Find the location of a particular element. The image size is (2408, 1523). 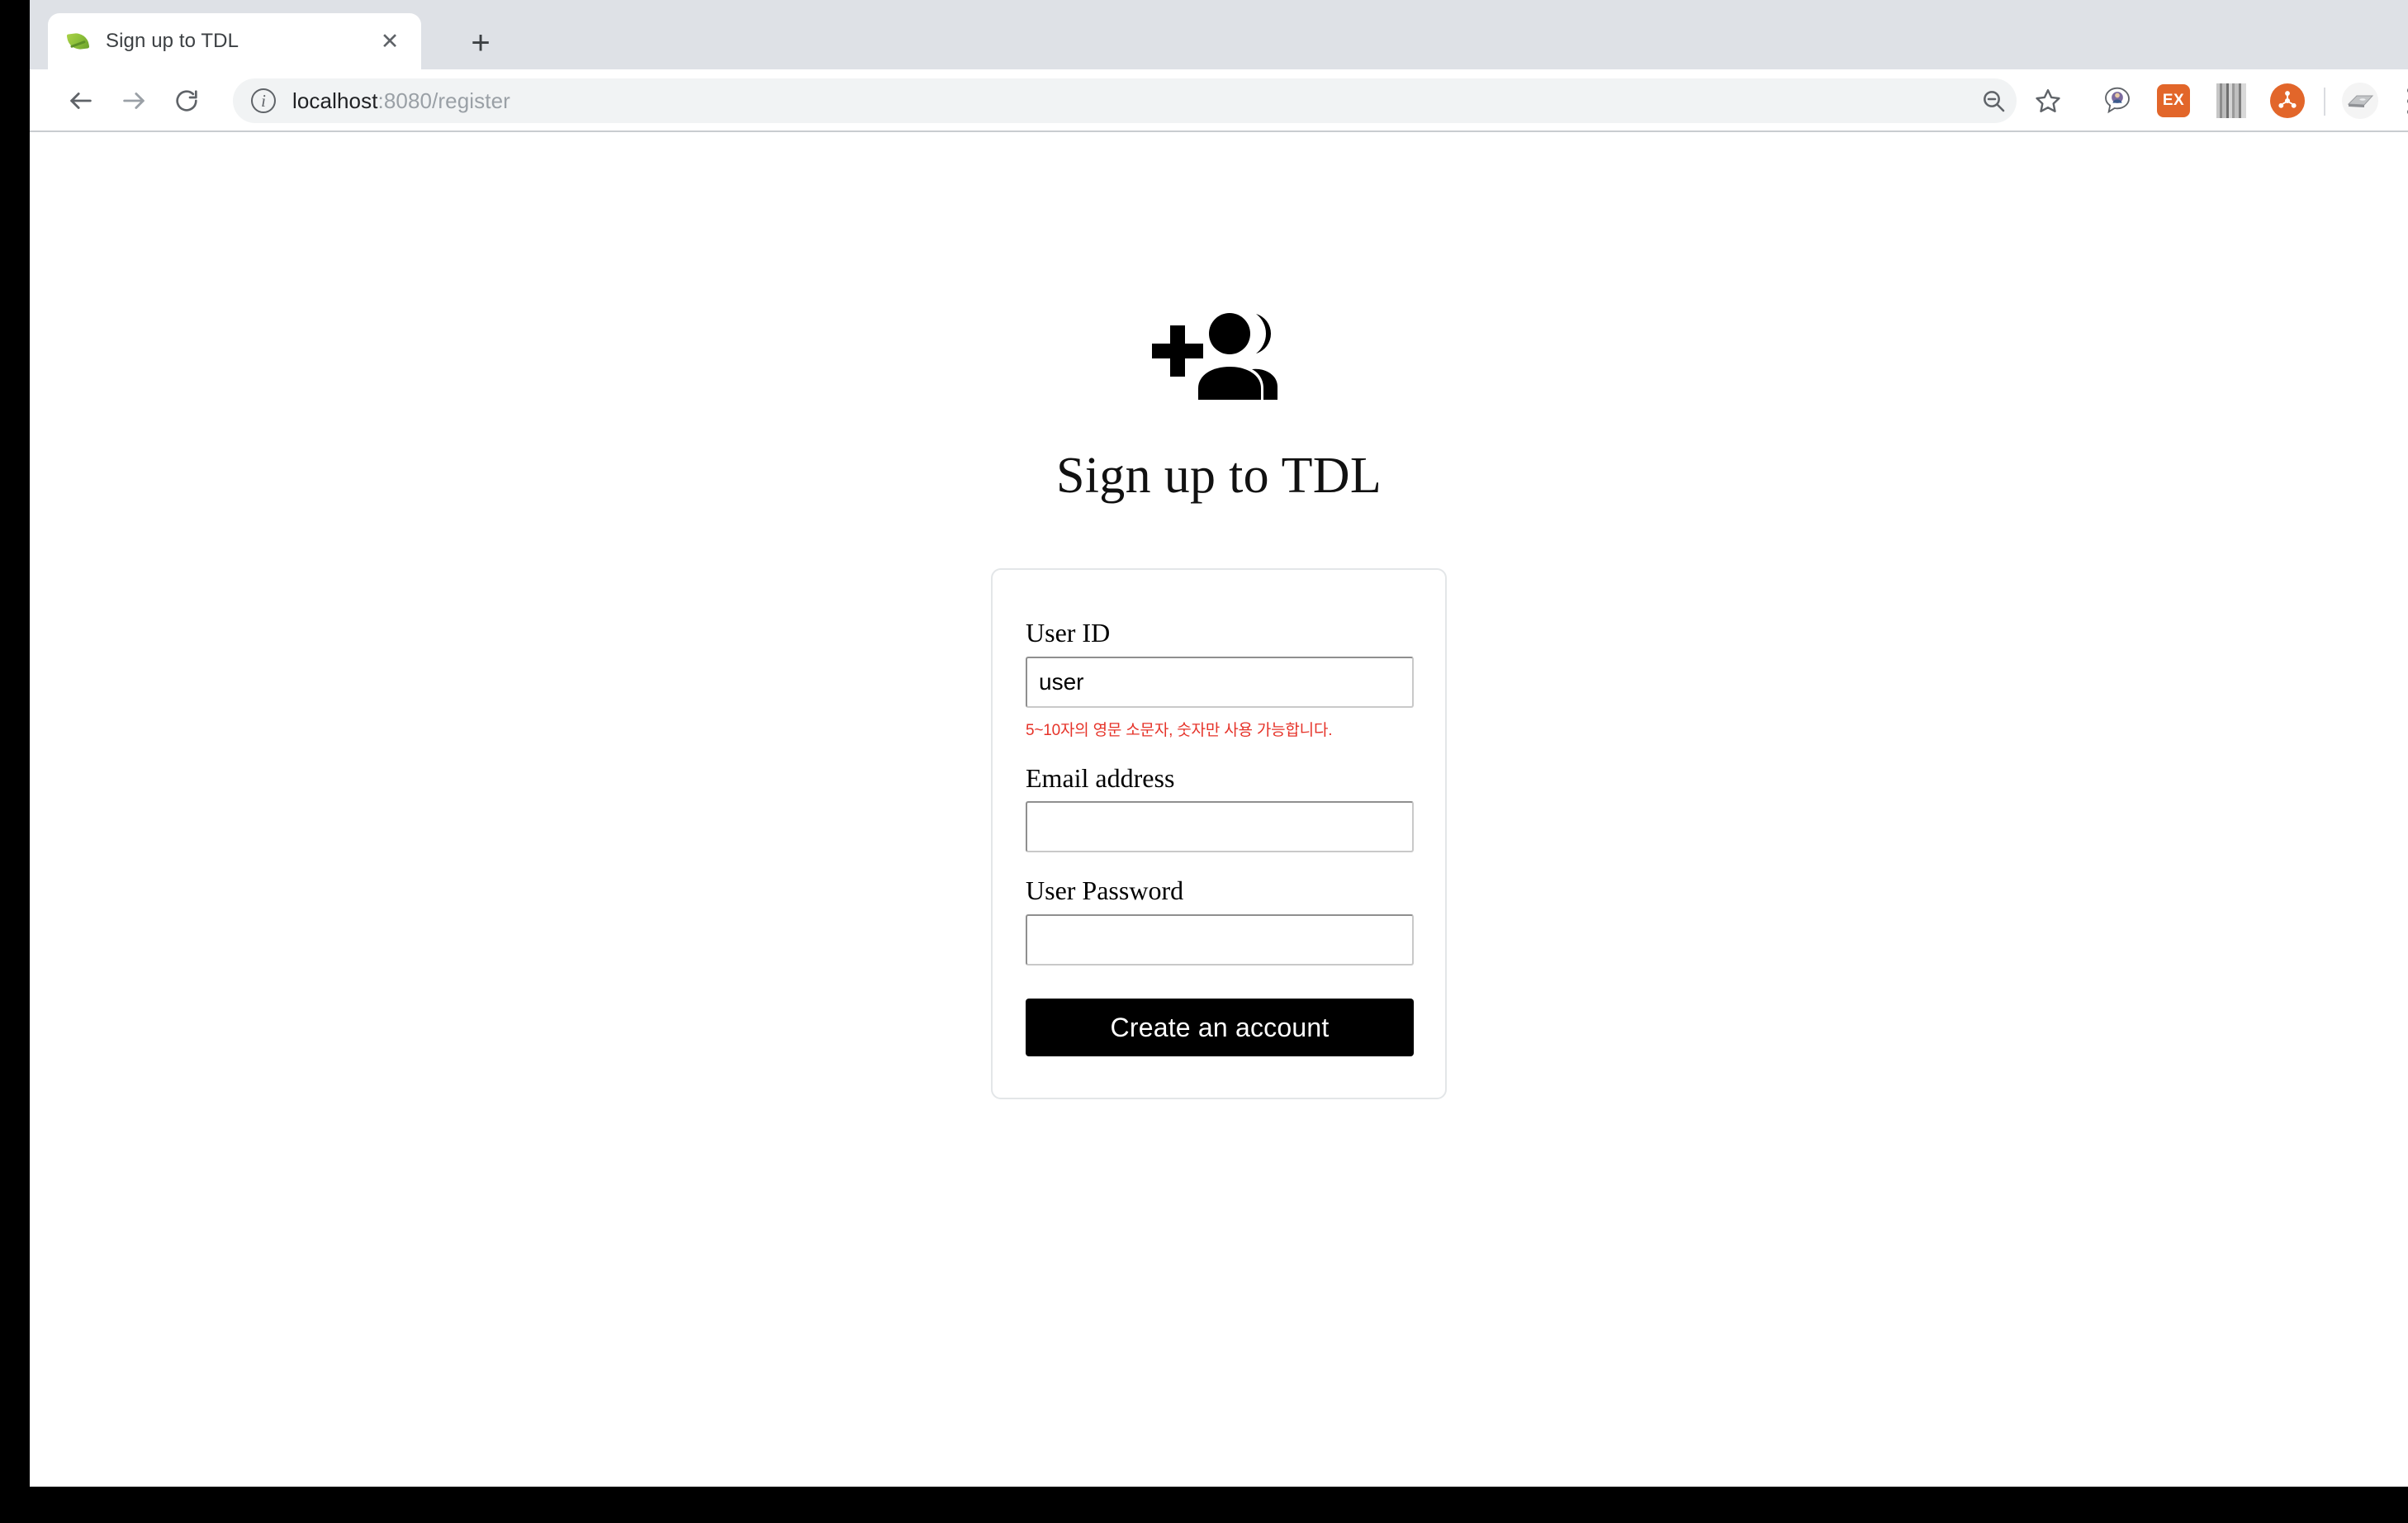

group-add-icon is located at coordinates (1219, 356).